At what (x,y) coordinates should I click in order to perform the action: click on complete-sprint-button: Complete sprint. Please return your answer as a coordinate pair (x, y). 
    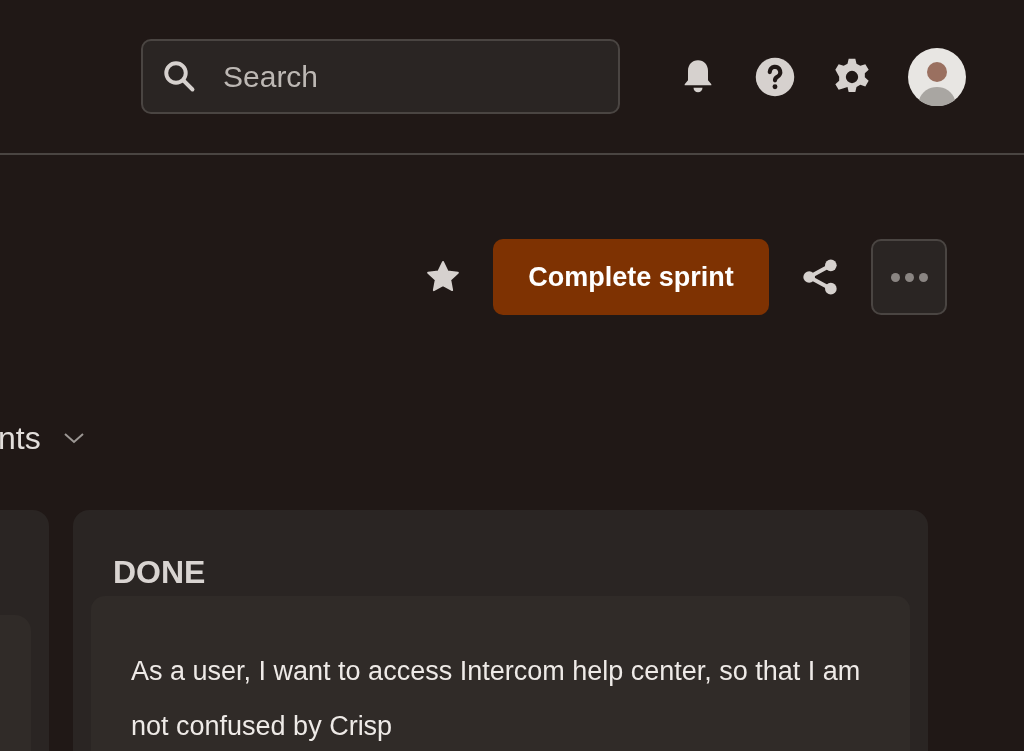
    Looking at the image, I should click on (631, 277).